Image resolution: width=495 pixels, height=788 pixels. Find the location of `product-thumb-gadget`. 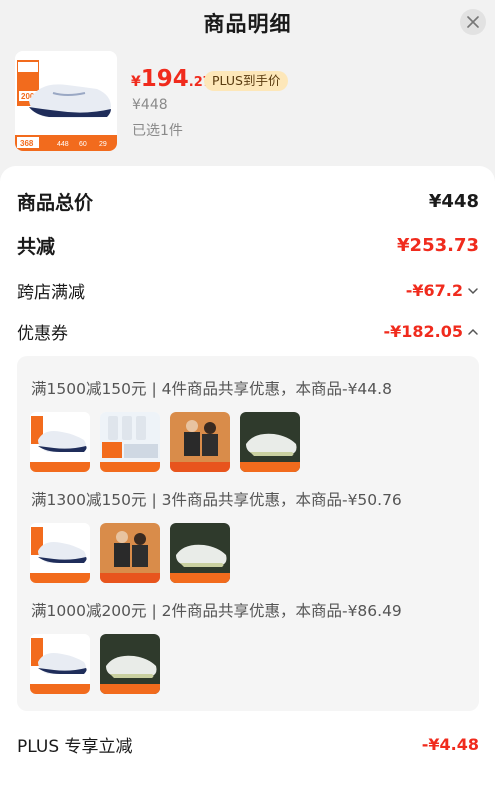

product-thumb-gadget is located at coordinates (130, 442).